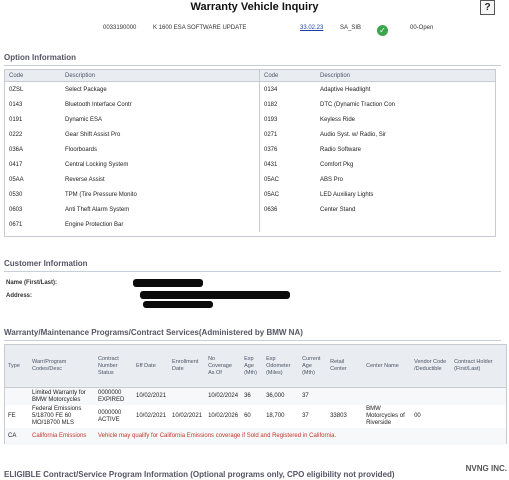 This screenshot has width=509, height=480. What do you see at coordinates (250, 224) in the screenshot?
I see `table-row: 0671 Engine Protection Bar` at bounding box center [250, 224].